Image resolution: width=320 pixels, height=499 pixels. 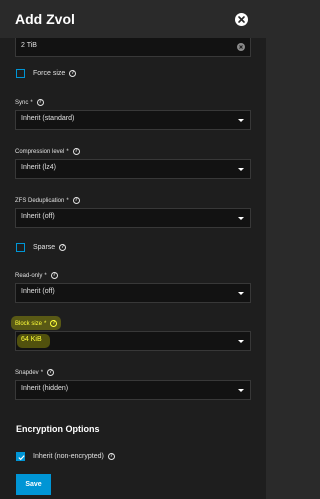 I want to click on readonly-label-text: Read-only, so click(x=29, y=275).